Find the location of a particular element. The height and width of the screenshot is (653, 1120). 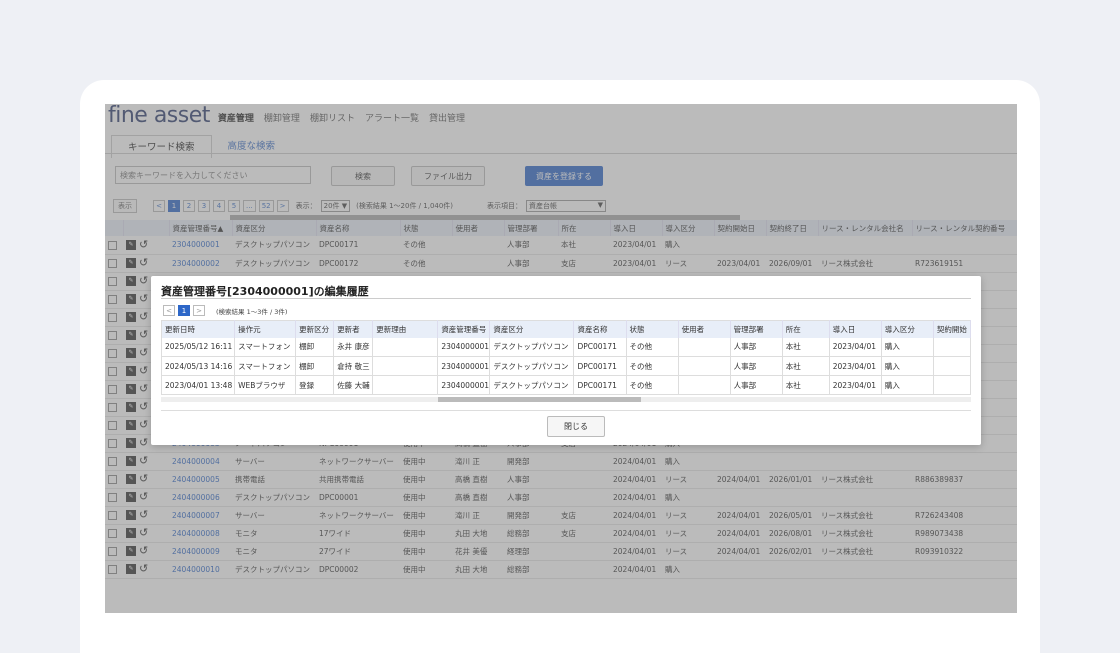

history-cell: 倉持 敬三 is located at coordinates (353, 366).